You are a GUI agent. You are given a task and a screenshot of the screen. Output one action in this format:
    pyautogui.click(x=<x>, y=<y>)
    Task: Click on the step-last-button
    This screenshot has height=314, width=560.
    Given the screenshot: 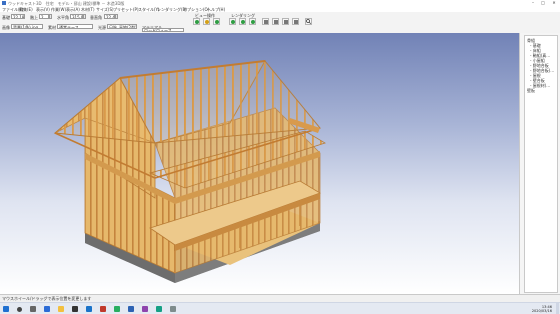 What is the action you would take?
    pyautogui.click(x=295, y=21)
    